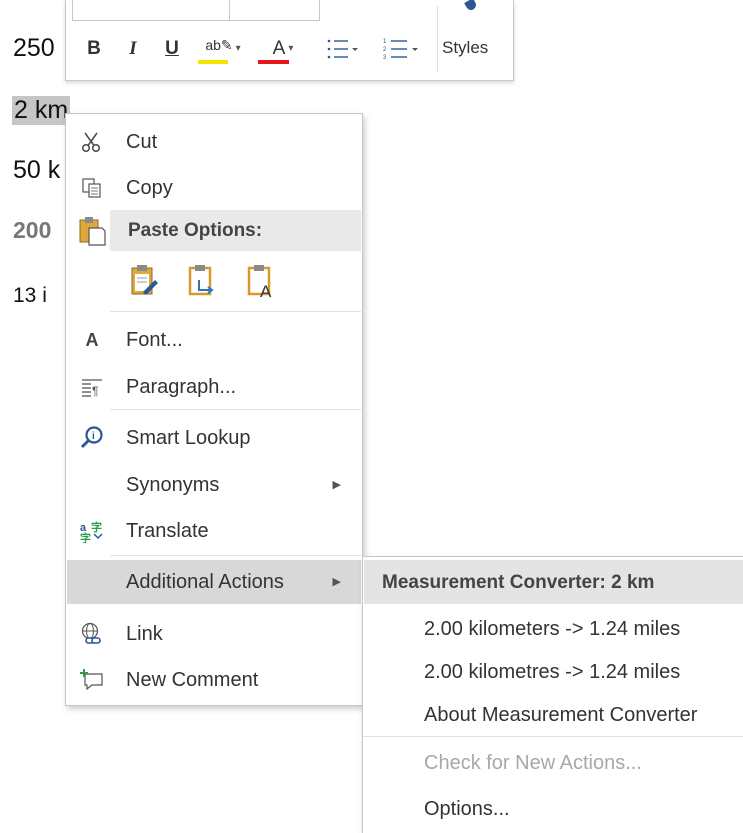  I want to click on paste-options-header: Paste Options:, so click(235, 230).